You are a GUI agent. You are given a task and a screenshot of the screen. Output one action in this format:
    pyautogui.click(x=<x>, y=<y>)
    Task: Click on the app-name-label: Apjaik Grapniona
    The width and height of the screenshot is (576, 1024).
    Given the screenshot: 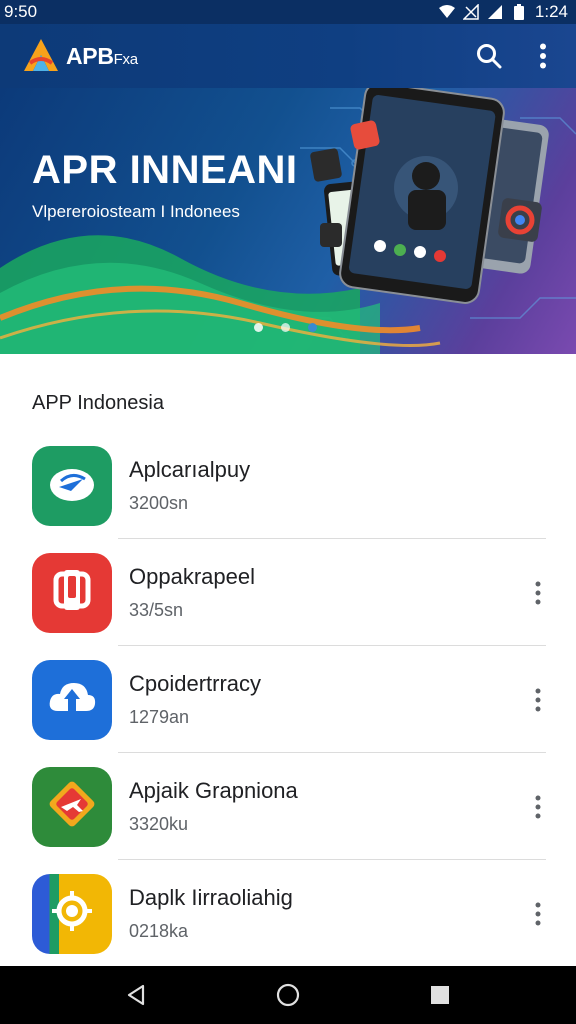 What is the action you would take?
    pyautogui.click(x=213, y=790)
    